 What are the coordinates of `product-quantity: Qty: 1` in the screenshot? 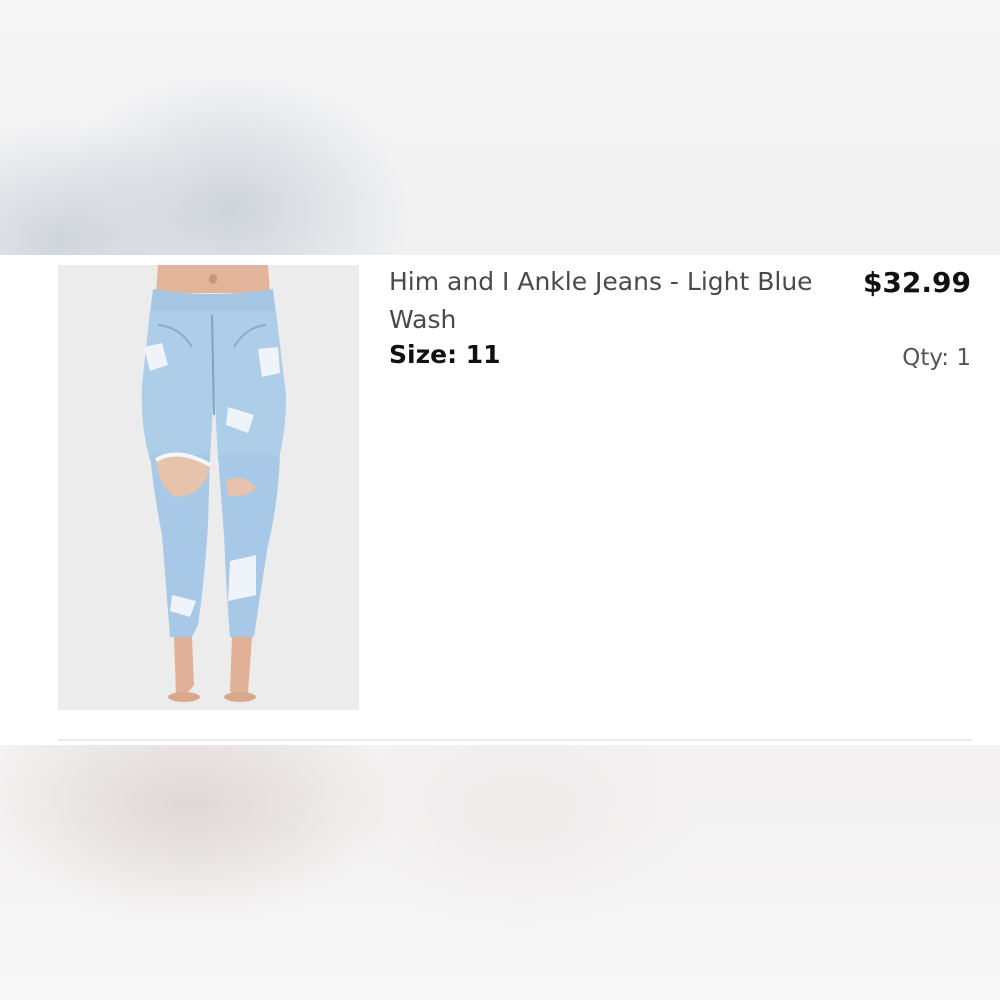 It's located at (936, 358).